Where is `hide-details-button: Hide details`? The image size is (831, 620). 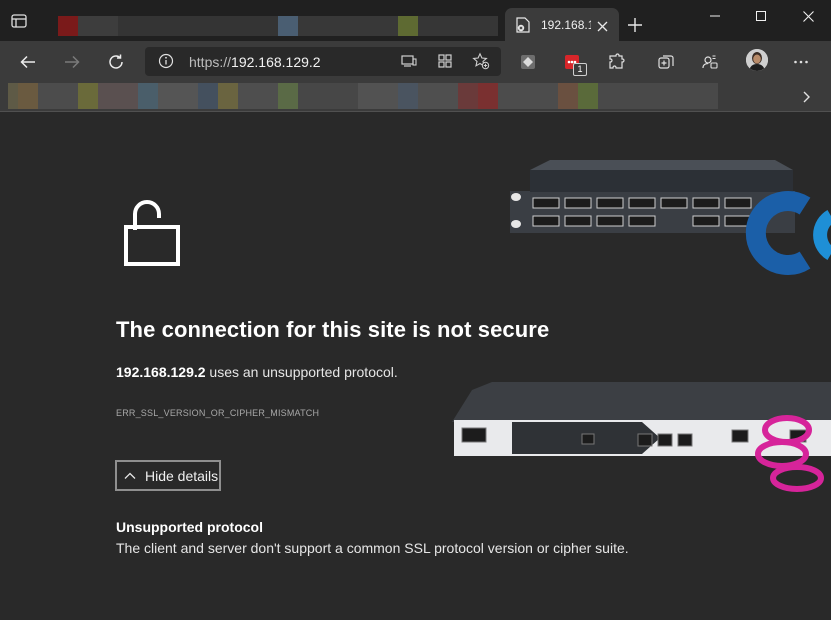 hide-details-button: Hide details is located at coordinates (168, 475).